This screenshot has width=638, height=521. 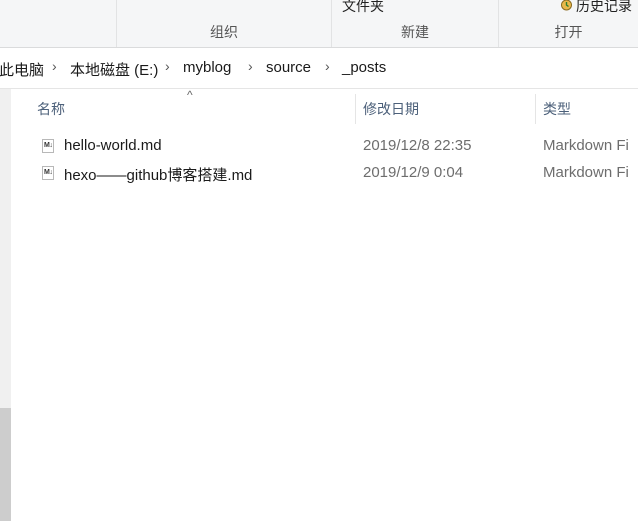 I want to click on breadcrumb-source: source, so click(x=288, y=67).